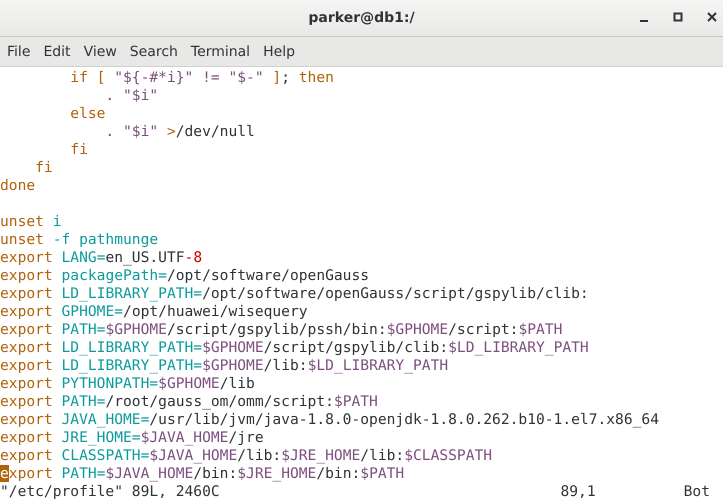 The image size is (723, 504). What do you see at coordinates (247, 456) in the screenshot?
I see `code-line: export CLASSPATH=$JAVA_HOME/lib:$JRE_HOME/lib:$CLASSPATH` at bounding box center [247, 456].